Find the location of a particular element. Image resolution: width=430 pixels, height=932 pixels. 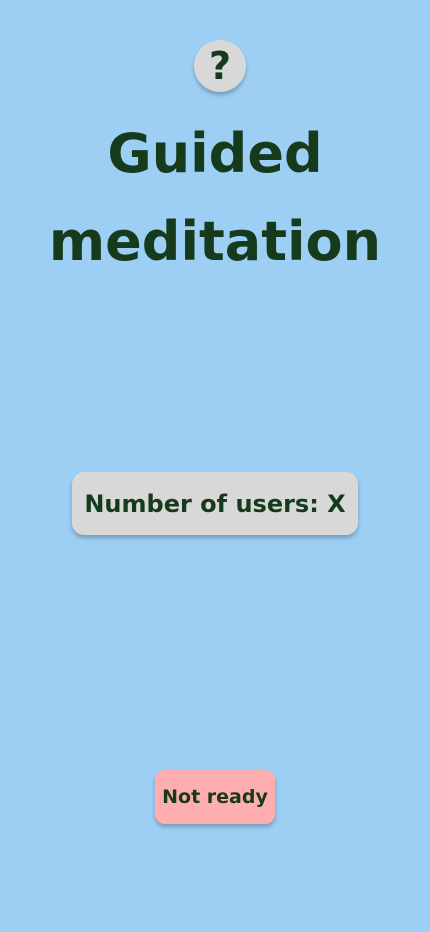

title-line-2: meditation is located at coordinates (215, 241).